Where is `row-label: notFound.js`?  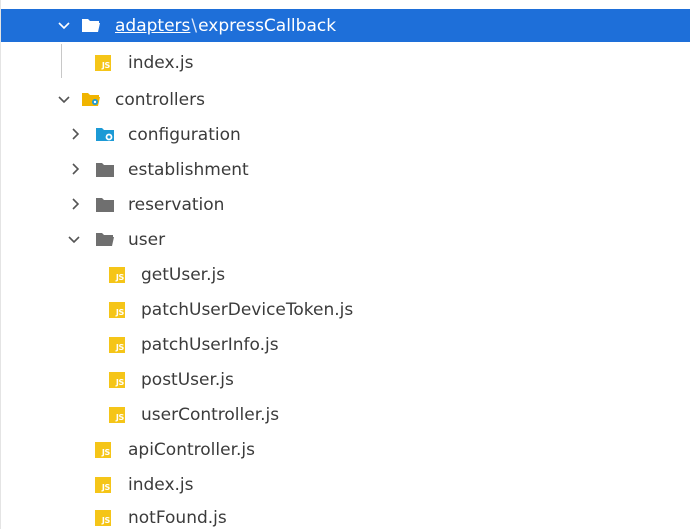
row-label: notFound.js is located at coordinates (177, 517).